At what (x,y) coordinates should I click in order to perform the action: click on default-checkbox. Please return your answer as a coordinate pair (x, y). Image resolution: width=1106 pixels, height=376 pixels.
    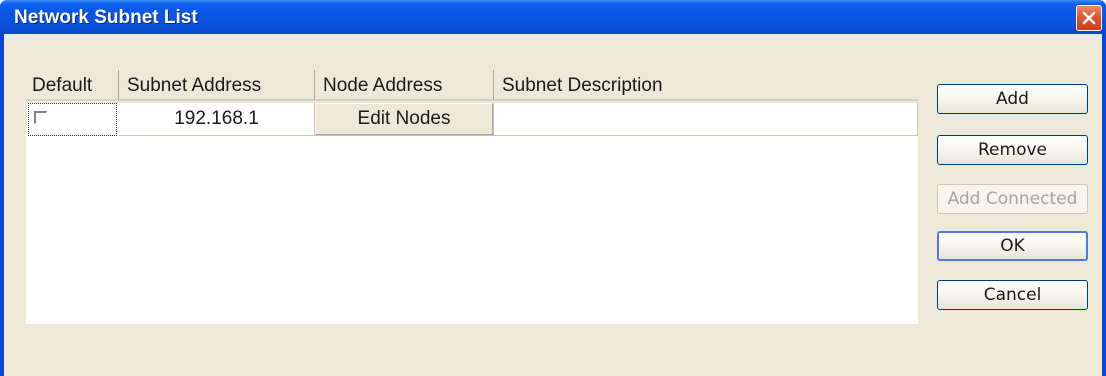
    Looking at the image, I should click on (40, 117).